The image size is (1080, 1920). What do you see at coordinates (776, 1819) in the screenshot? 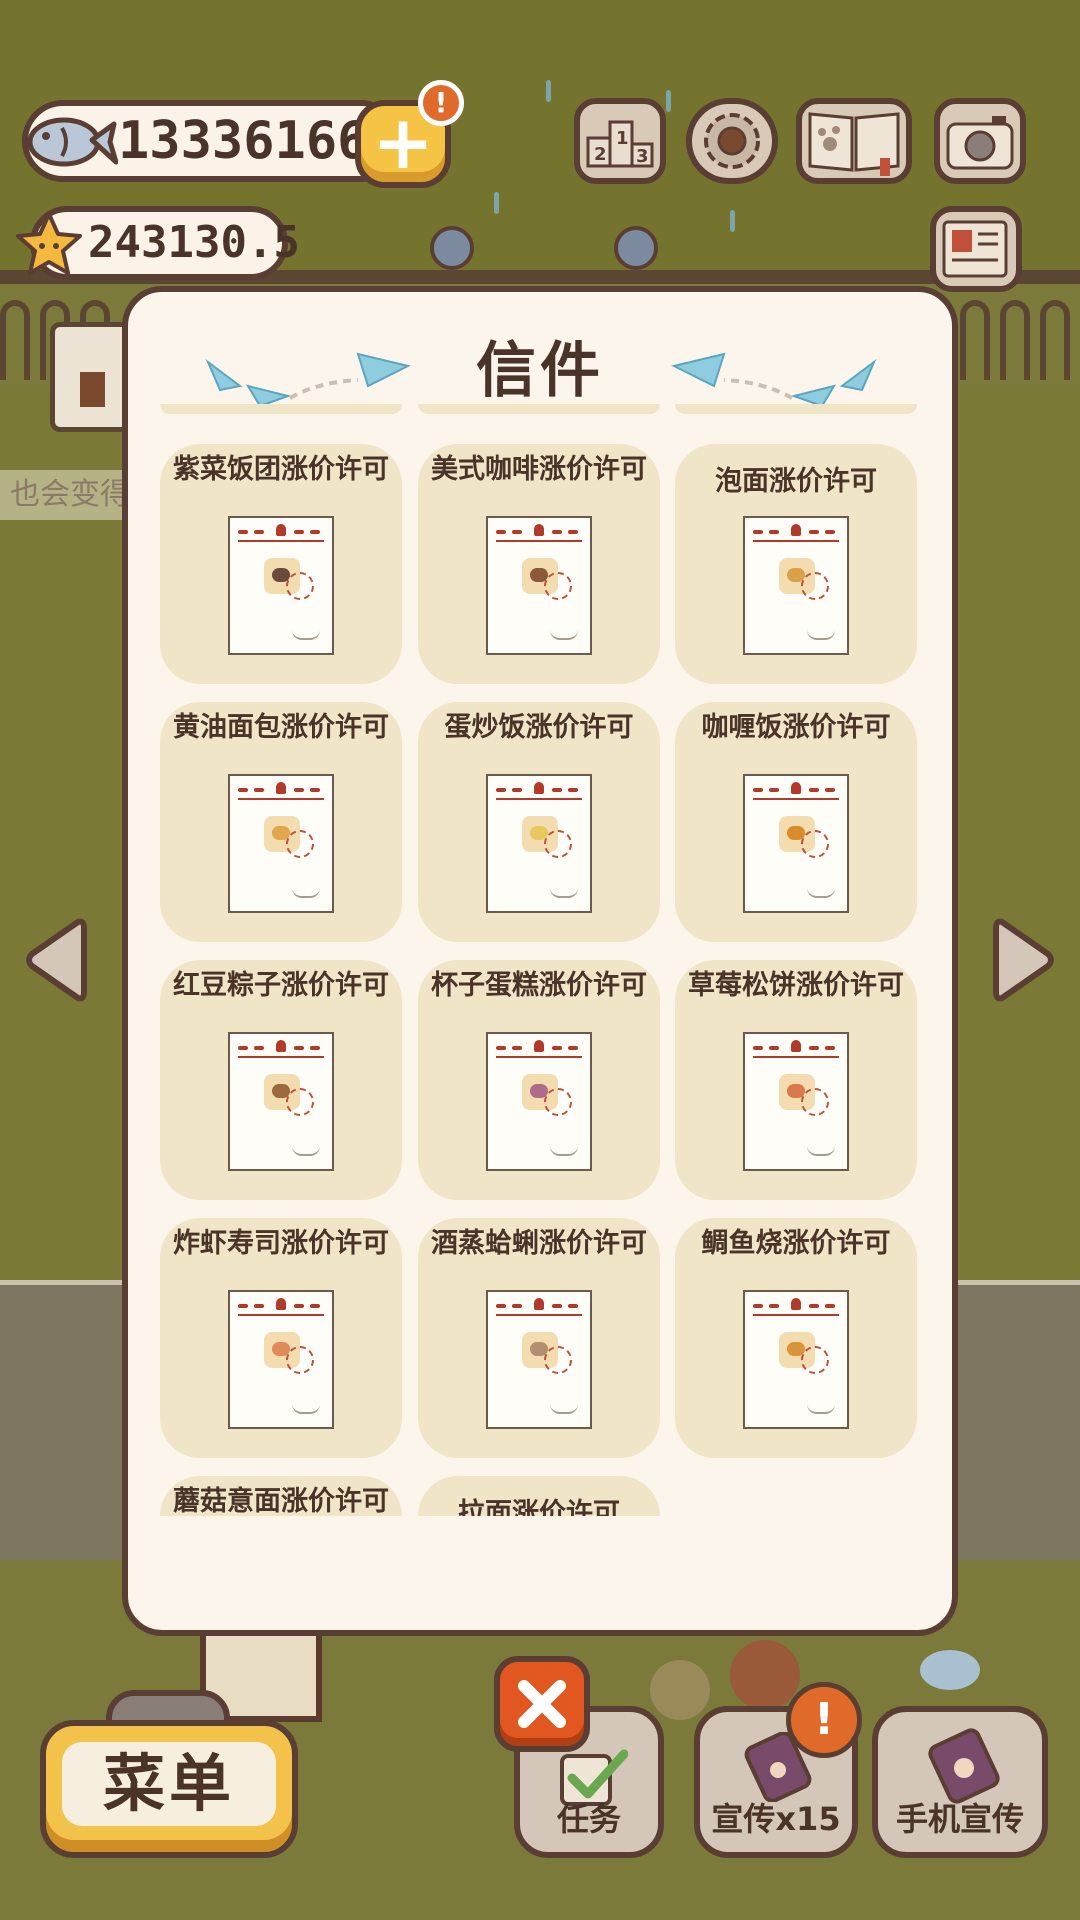
I see `promote-label: 宣传x15` at bounding box center [776, 1819].